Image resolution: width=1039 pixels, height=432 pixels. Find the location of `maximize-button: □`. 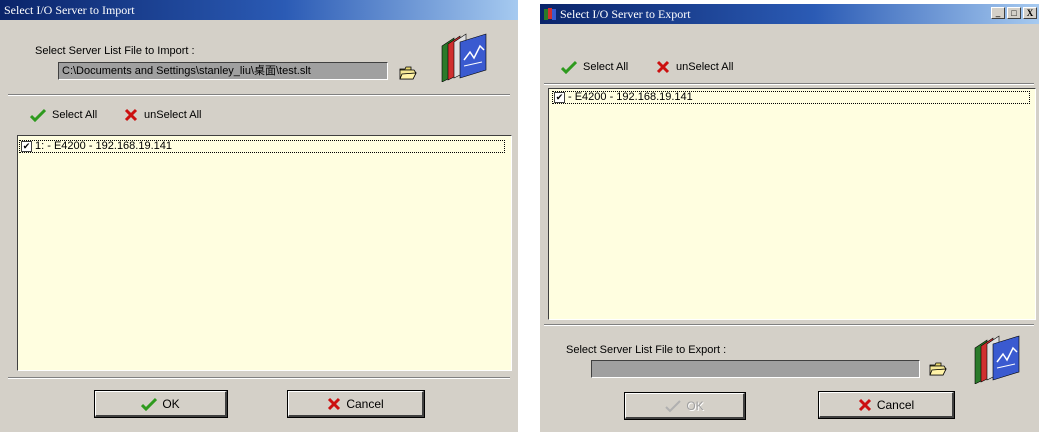

maximize-button: □ is located at coordinates (1014, 13).